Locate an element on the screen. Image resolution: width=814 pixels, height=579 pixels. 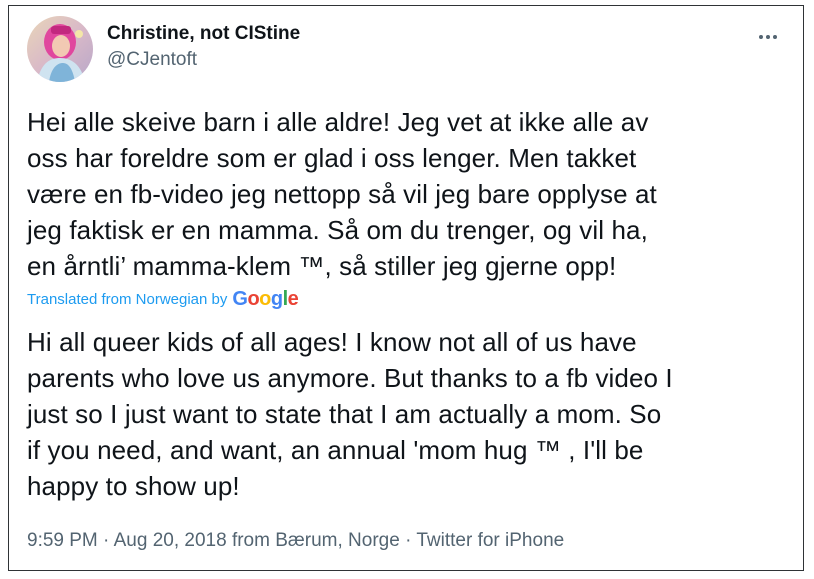
translated-from-label: Translated from Norwegian by is located at coordinates (127, 299).